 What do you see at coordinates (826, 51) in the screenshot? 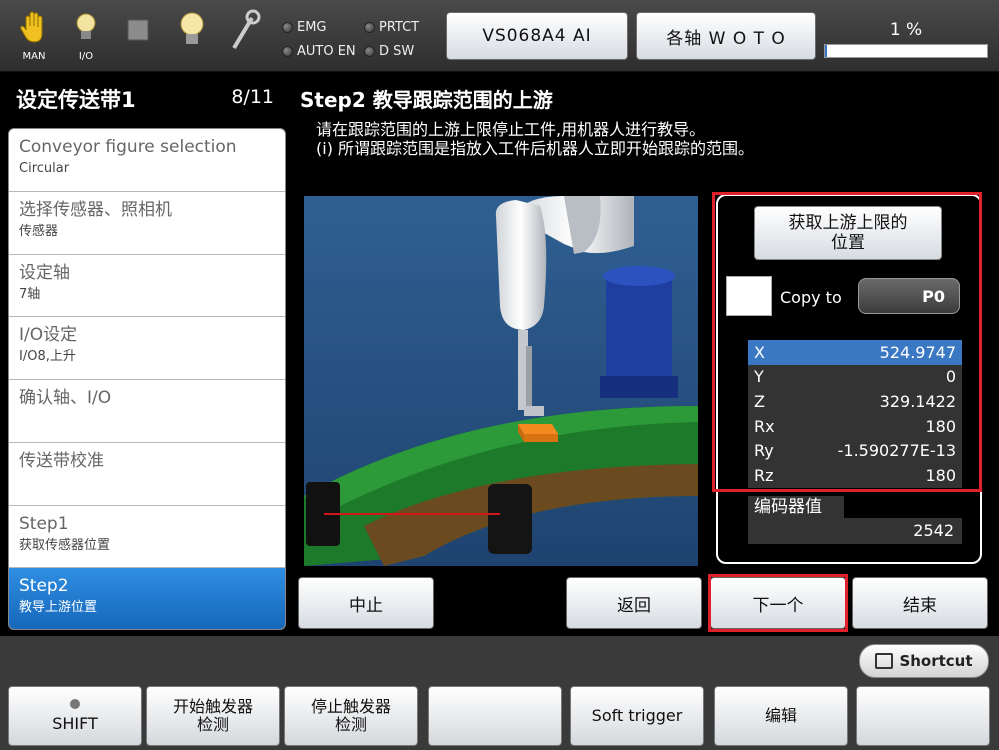
I see `speed-bar-fill` at bounding box center [826, 51].